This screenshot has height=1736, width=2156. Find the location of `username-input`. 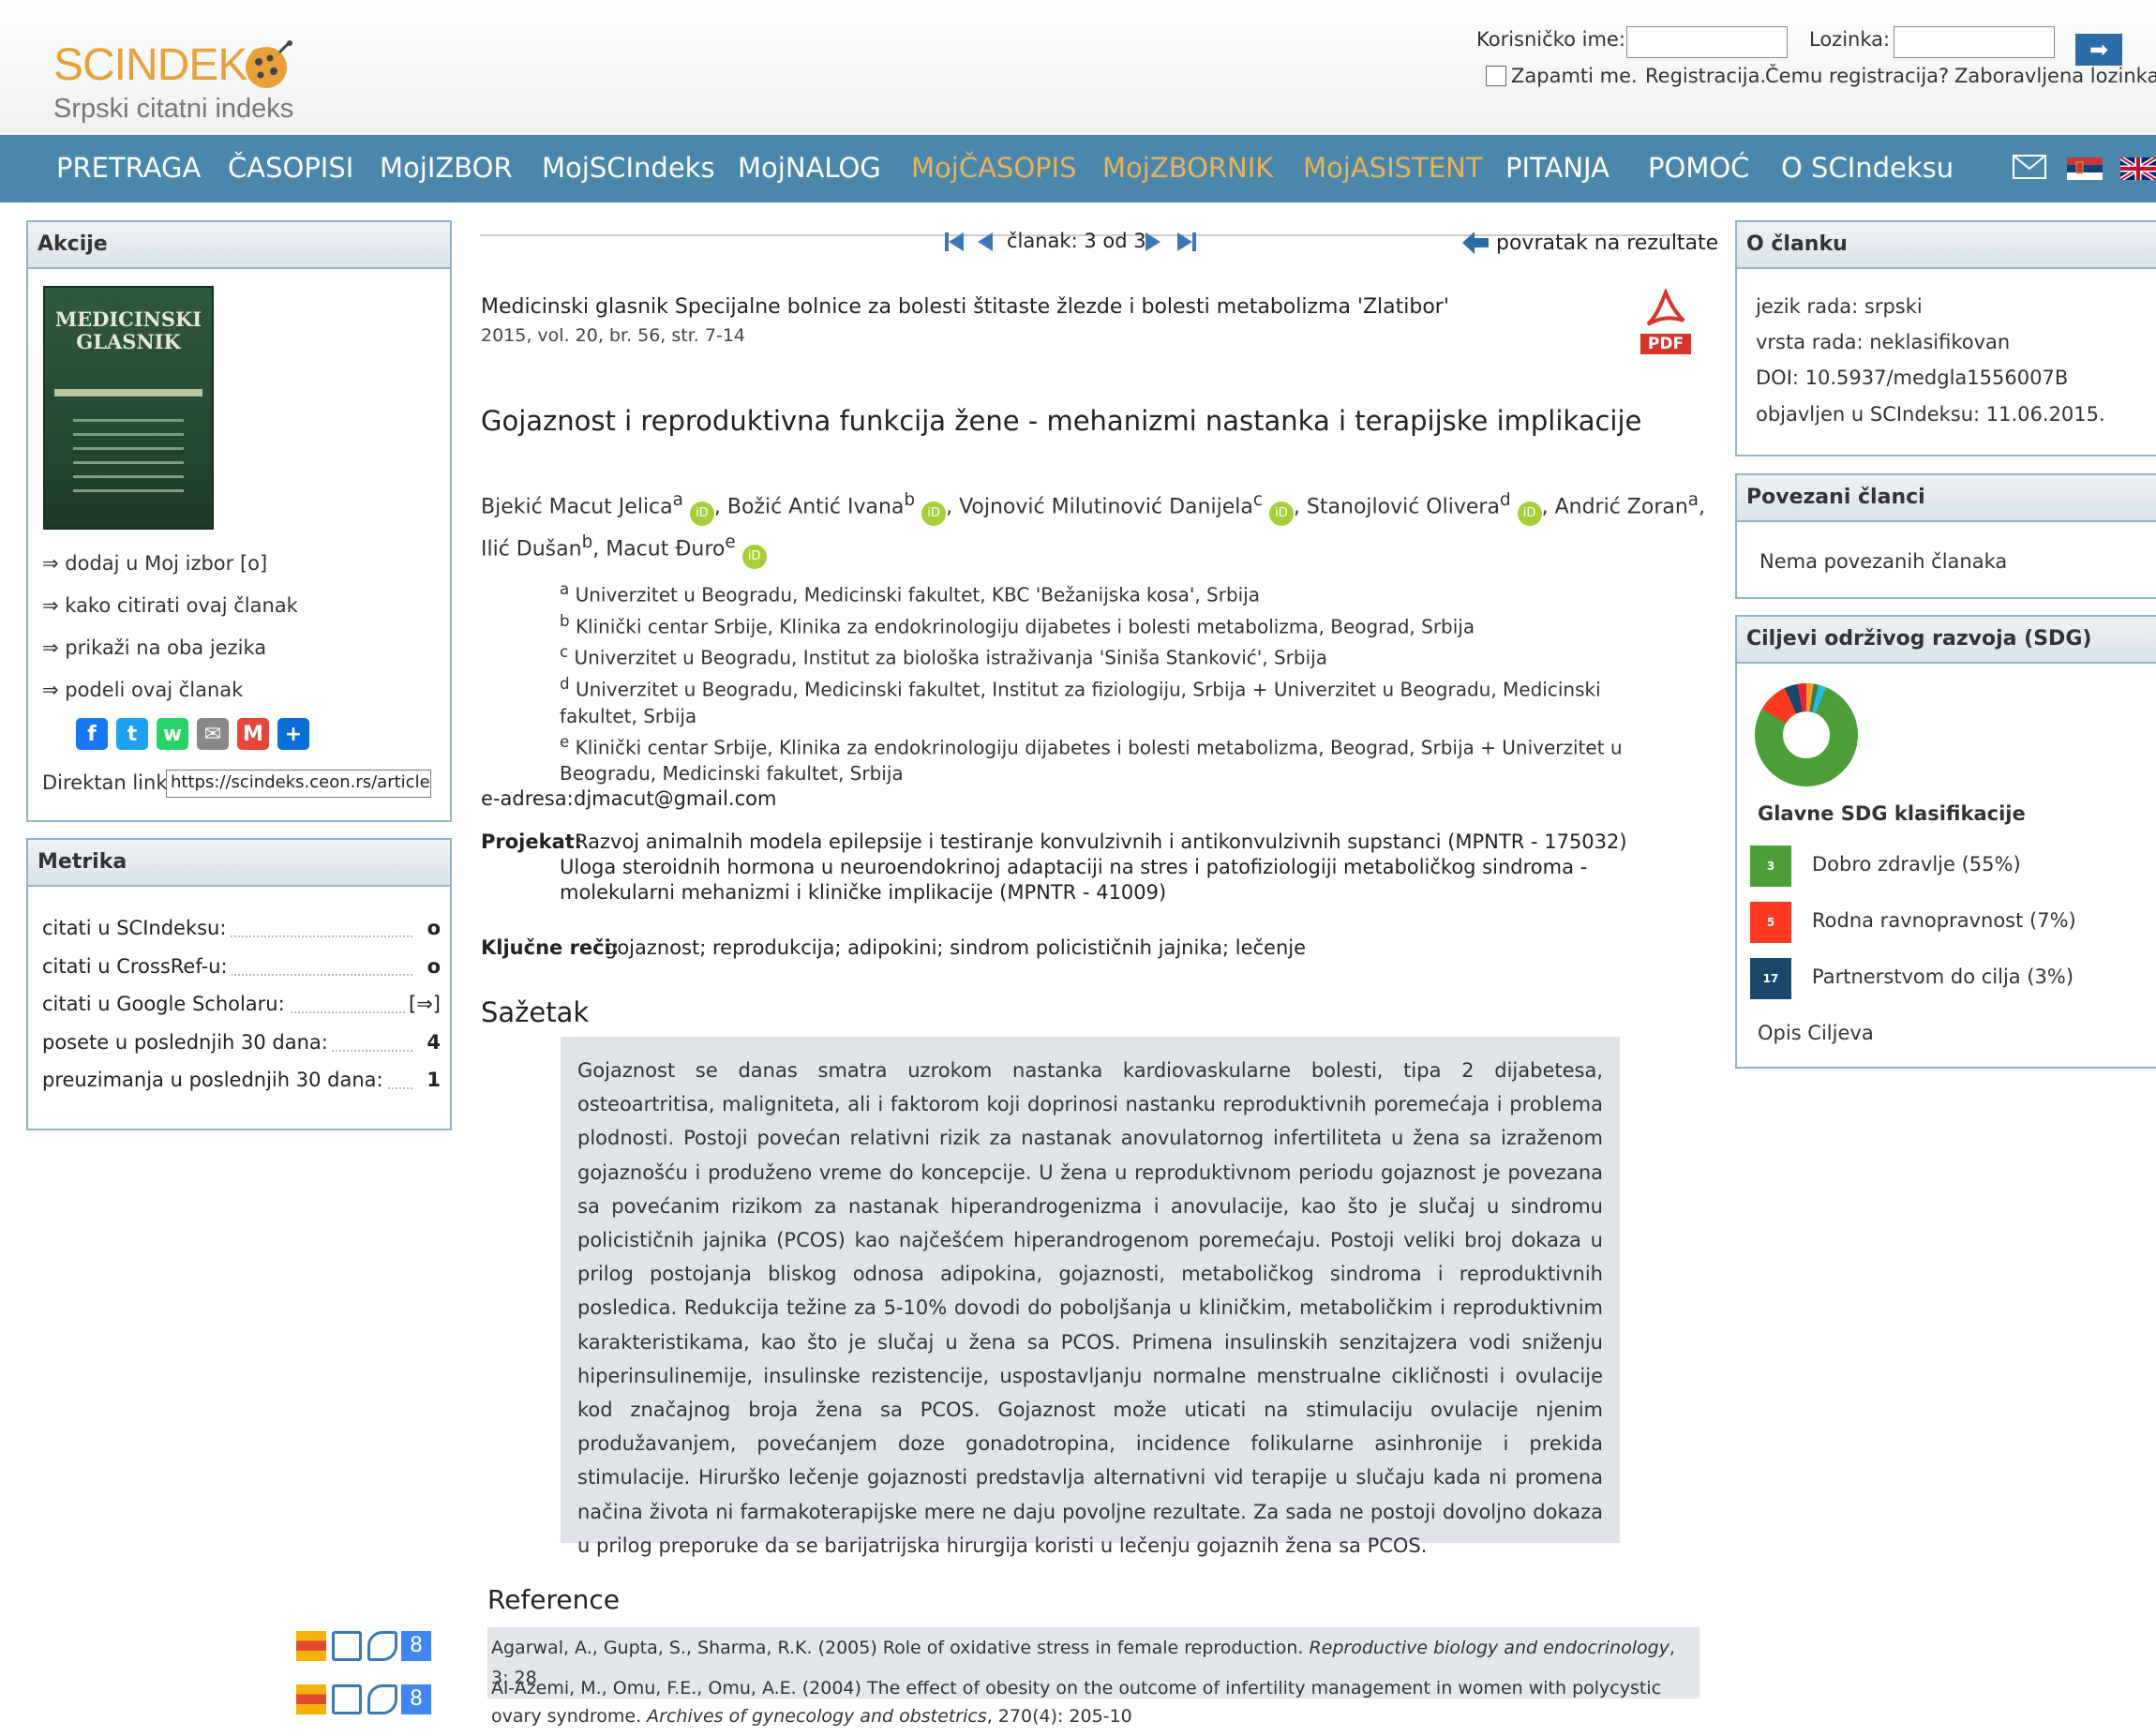

username-input is located at coordinates (1707, 42).